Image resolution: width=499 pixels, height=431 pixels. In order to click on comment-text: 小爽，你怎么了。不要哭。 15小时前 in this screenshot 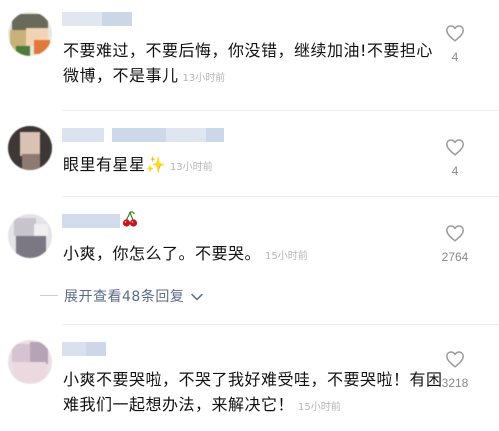, I will do `click(253, 255)`.